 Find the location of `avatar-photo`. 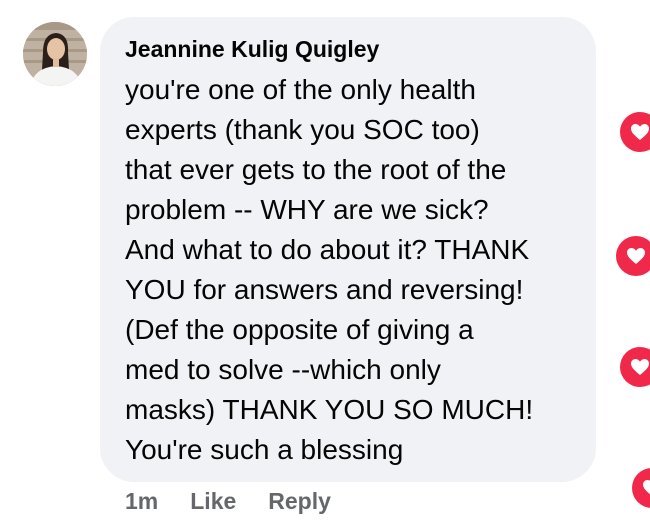

avatar-photo is located at coordinates (55, 54).